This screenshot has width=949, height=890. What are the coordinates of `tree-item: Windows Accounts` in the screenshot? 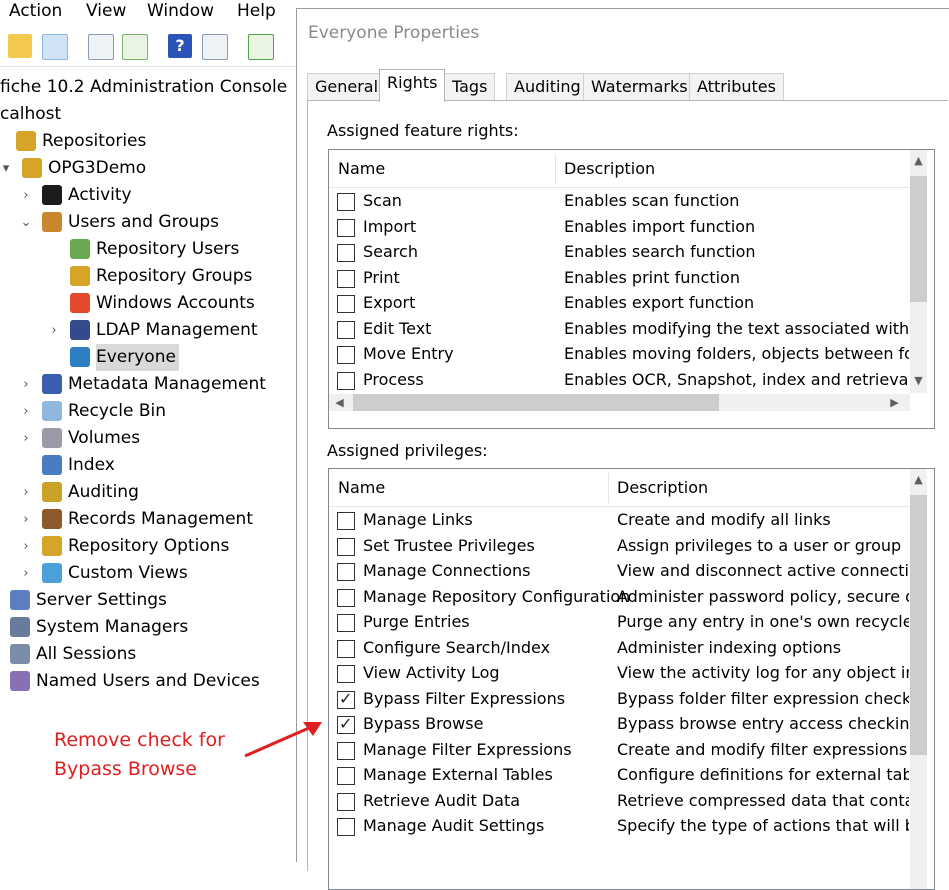 It's located at (148, 303).